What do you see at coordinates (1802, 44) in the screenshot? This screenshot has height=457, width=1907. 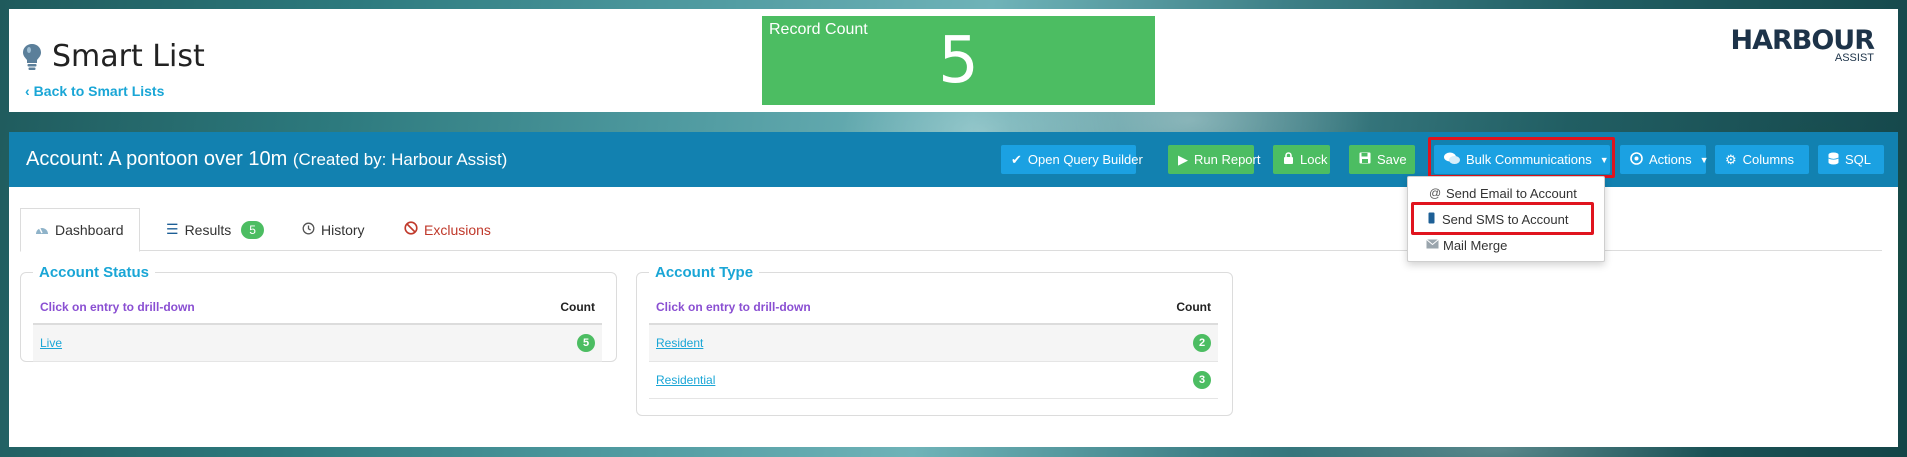 I see `harbour-assist-logo: HARBOUR ASSIST` at bounding box center [1802, 44].